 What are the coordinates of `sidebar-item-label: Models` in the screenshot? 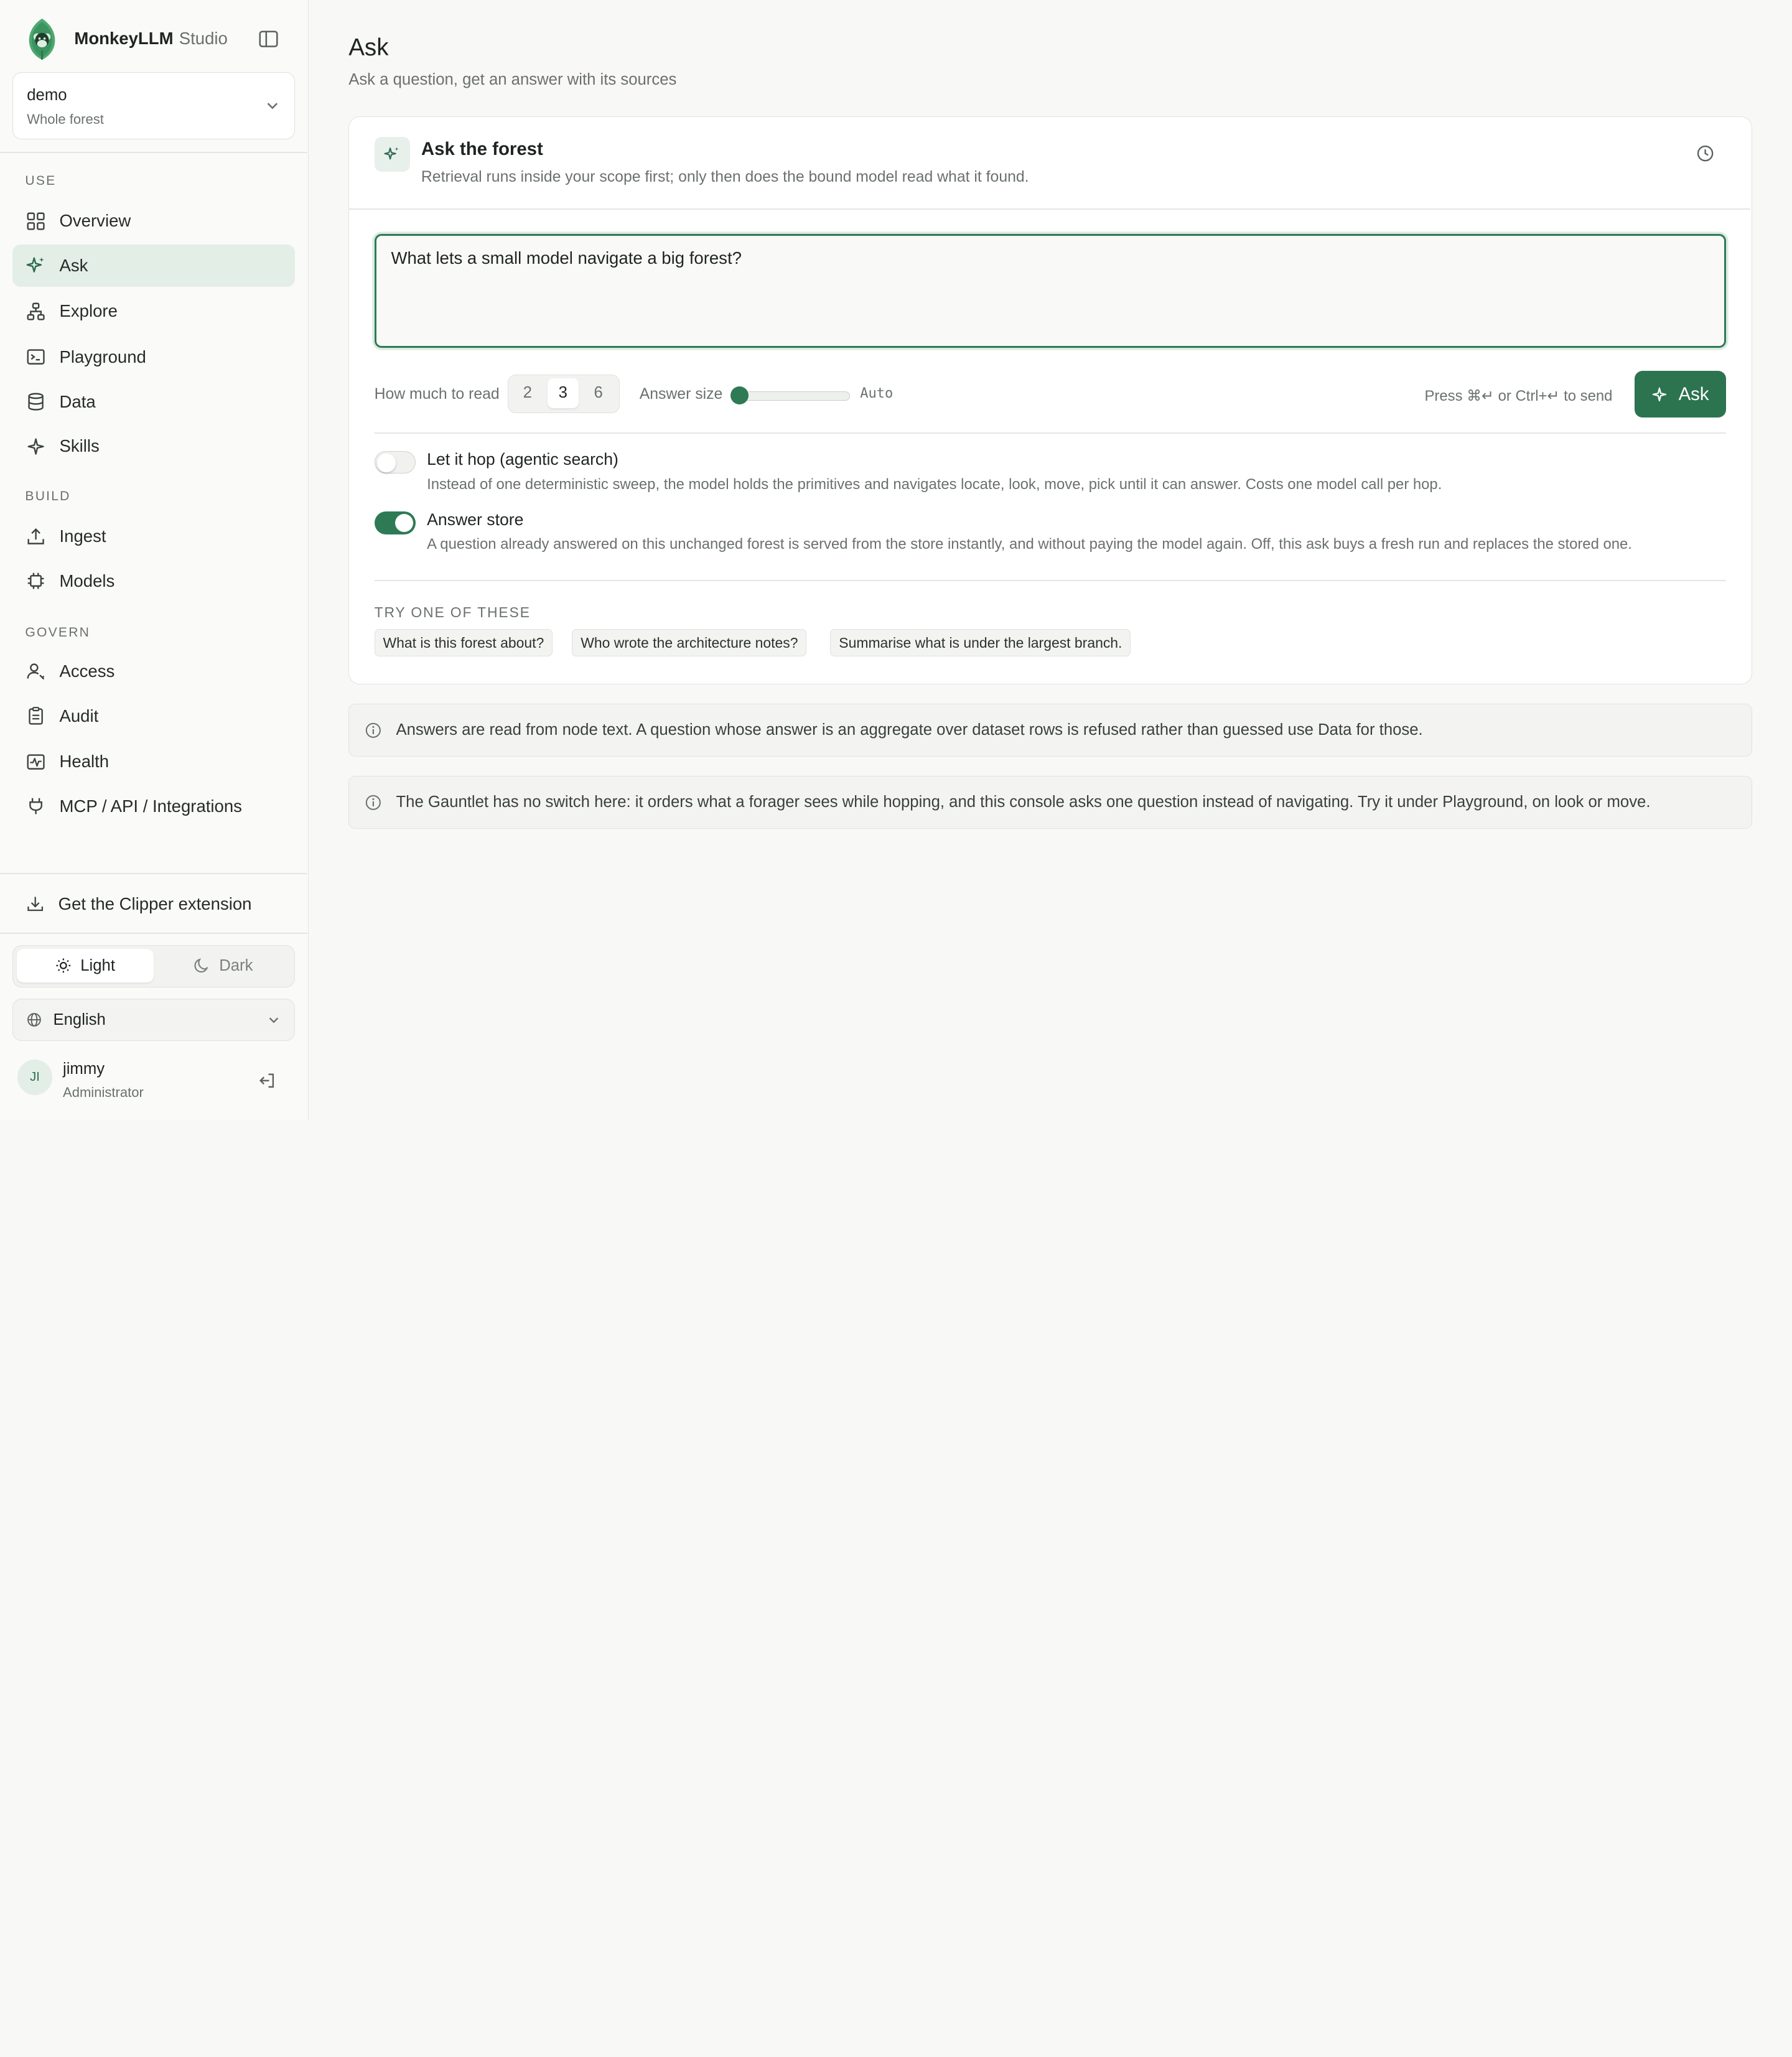 It's located at (87, 580).